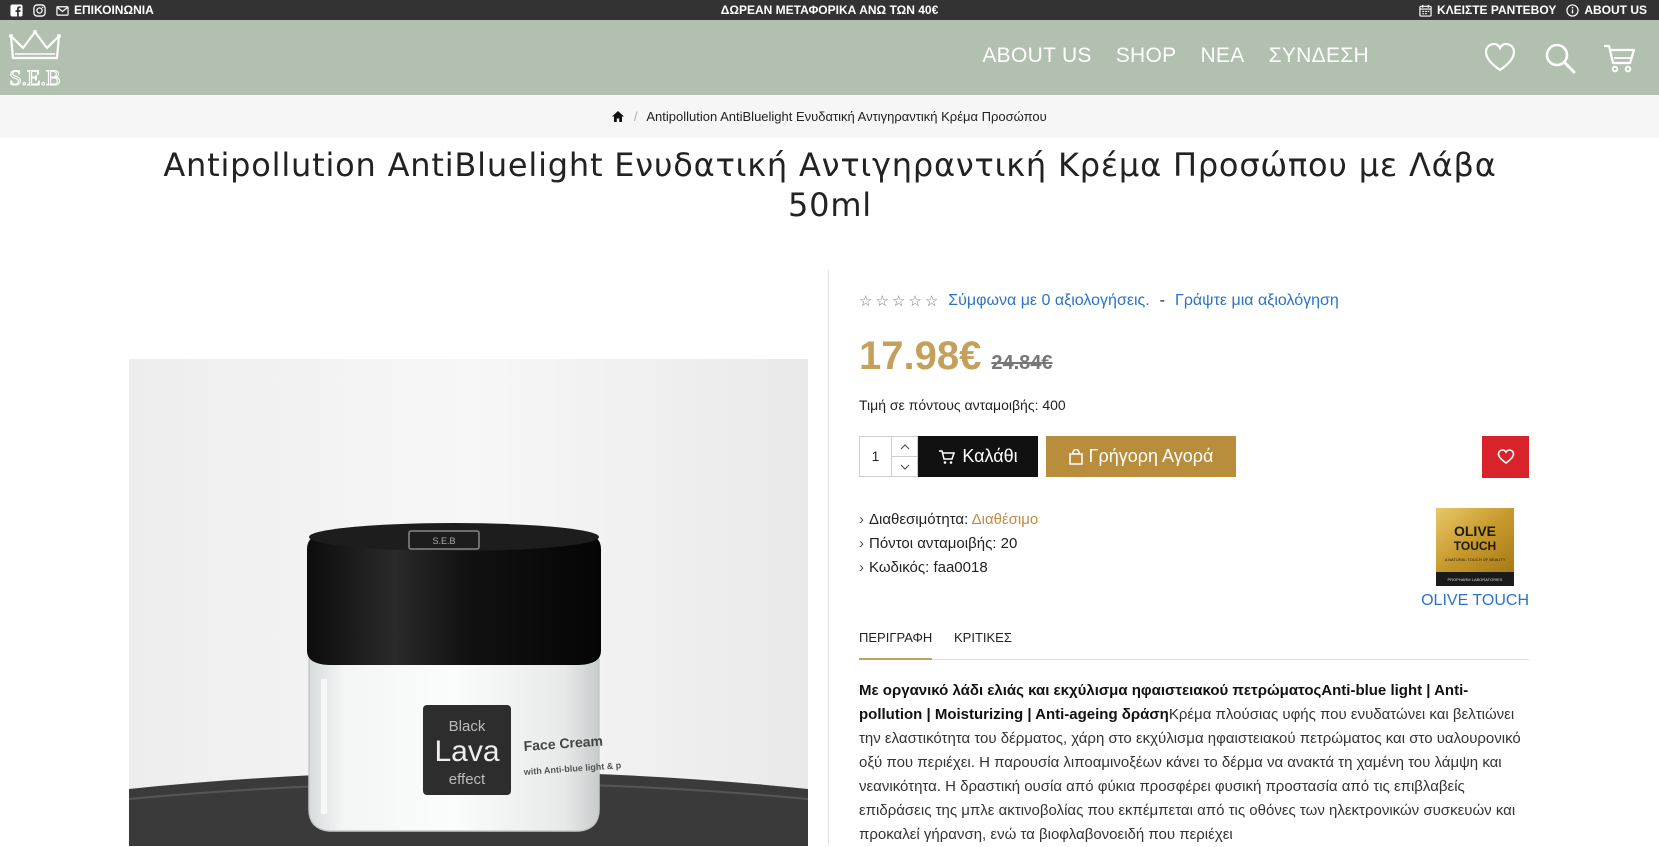 The width and height of the screenshot is (1659, 847). I want to click on star-rating: ☆ ☆ ☆ ☆ ☆, so click(898, 301).